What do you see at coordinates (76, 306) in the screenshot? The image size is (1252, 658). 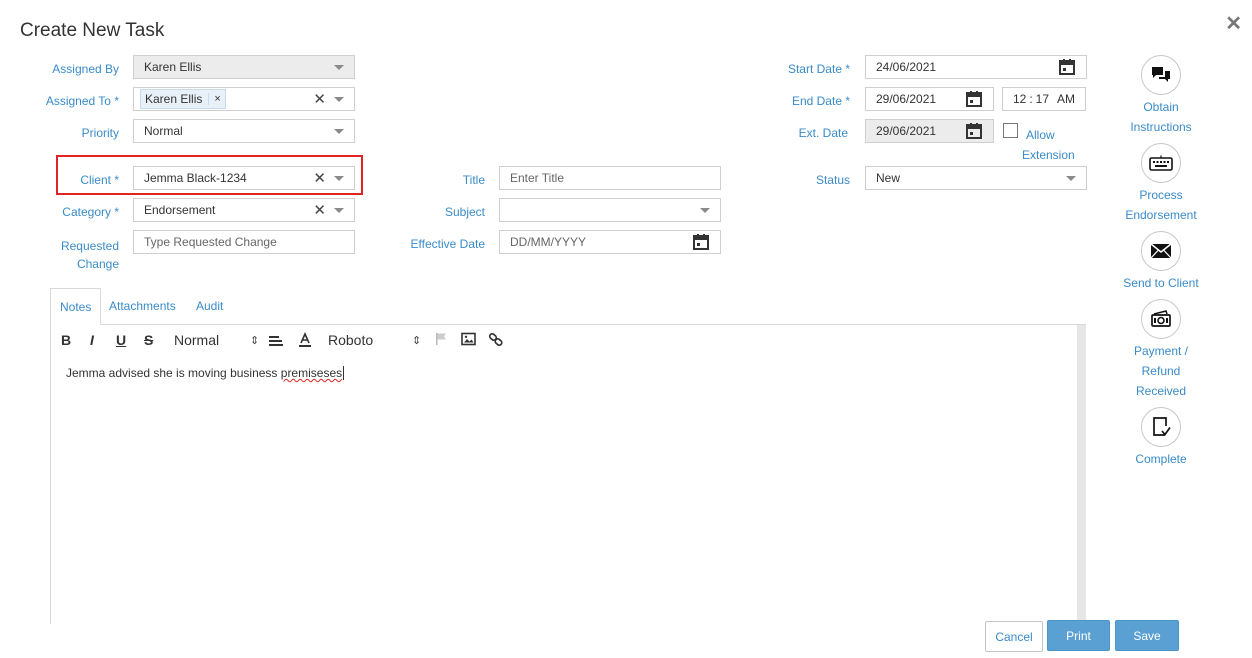 I see `tab-notes: Notes` at bounding box center [76, 306].